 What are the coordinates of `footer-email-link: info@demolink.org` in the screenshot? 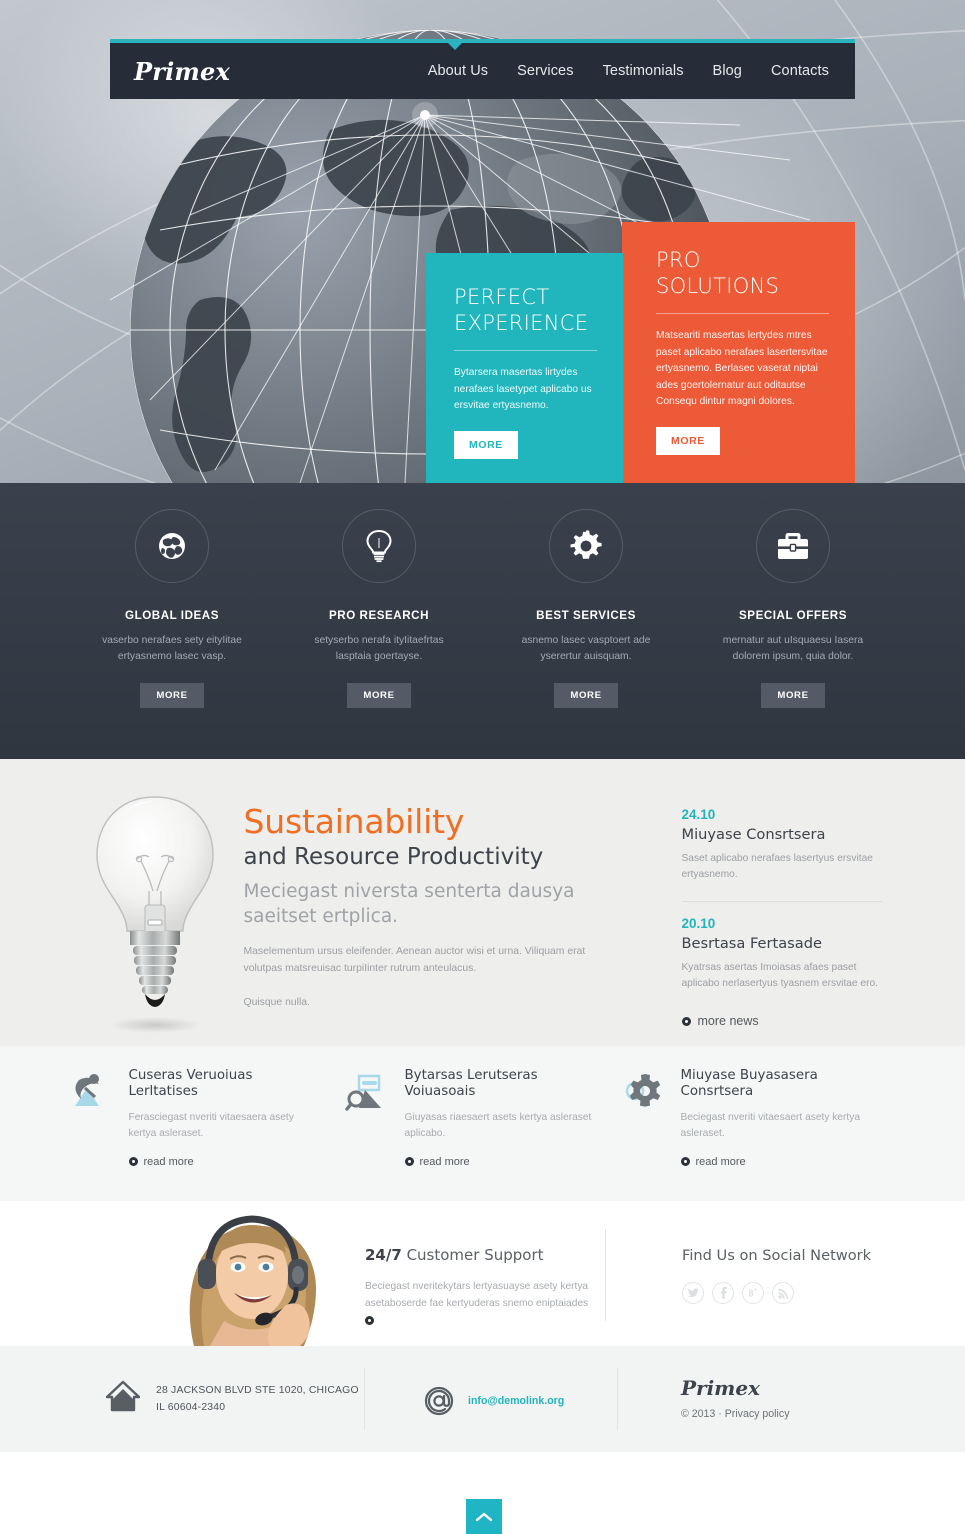 It's located at (516, 1401).